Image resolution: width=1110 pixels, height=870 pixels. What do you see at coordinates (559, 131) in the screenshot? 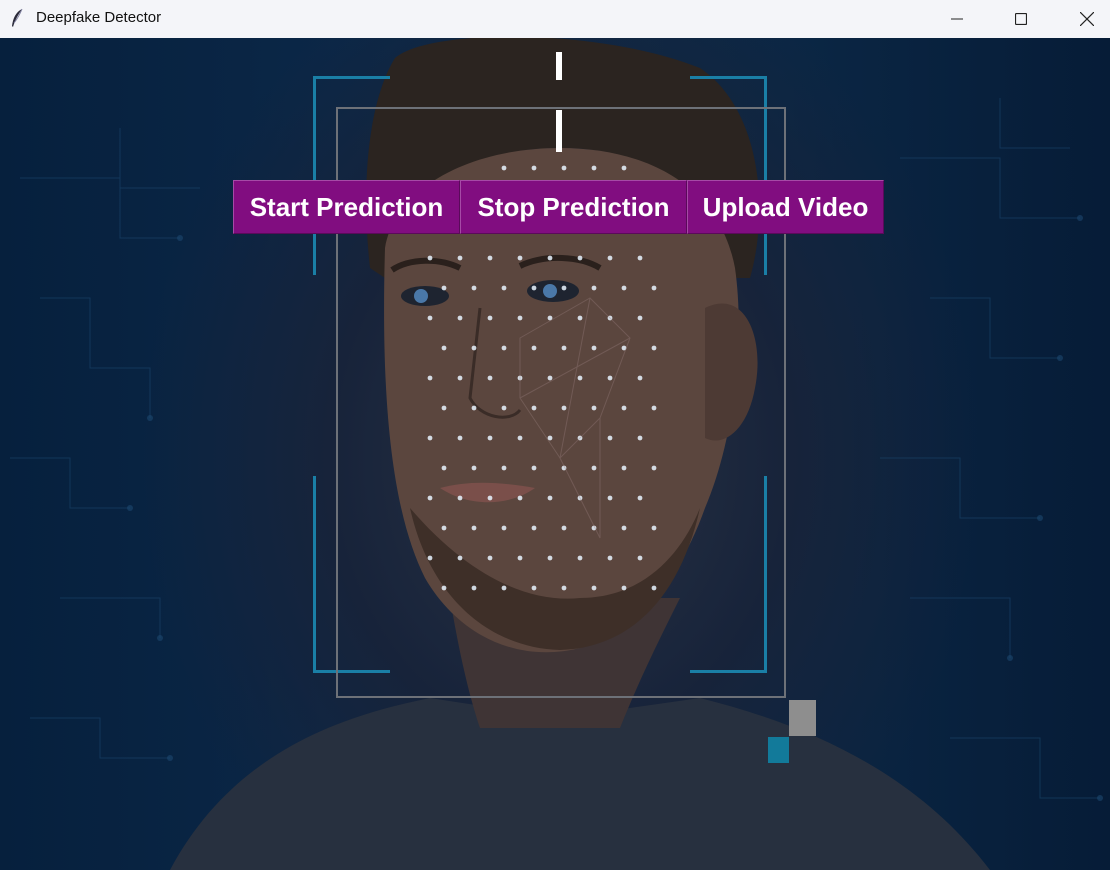
I see `scan-marker-upper` at bounding box center [559, 131].